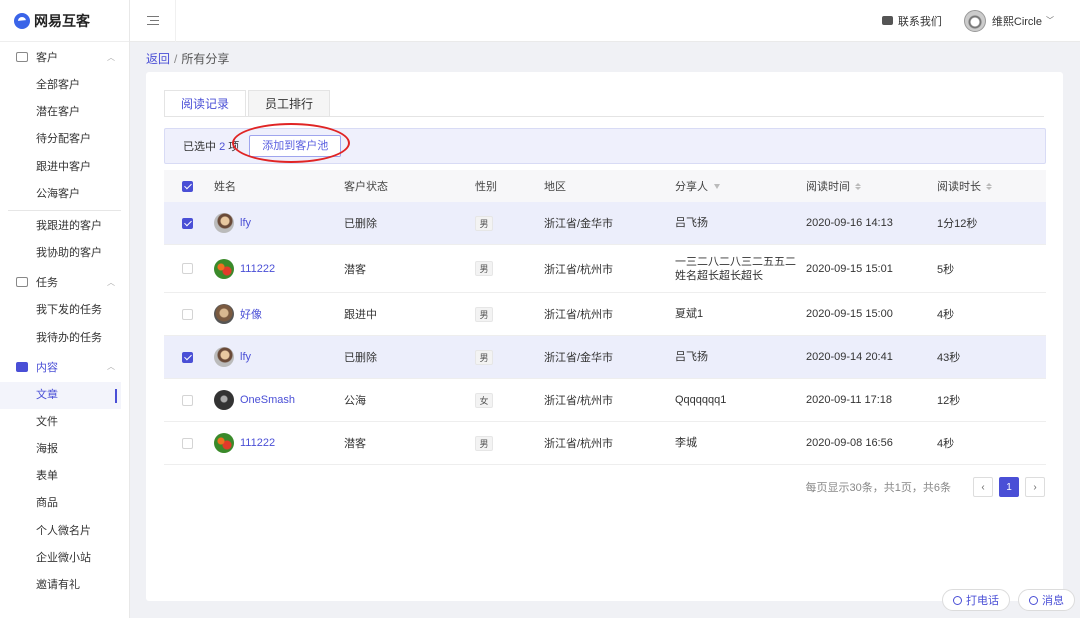 The height and width of the screenshot is (618, 1080). Describe the element at coordinates (64, 194) in the screenshot. I see `sidebar-item-public-customers: 公海客户` at that location.